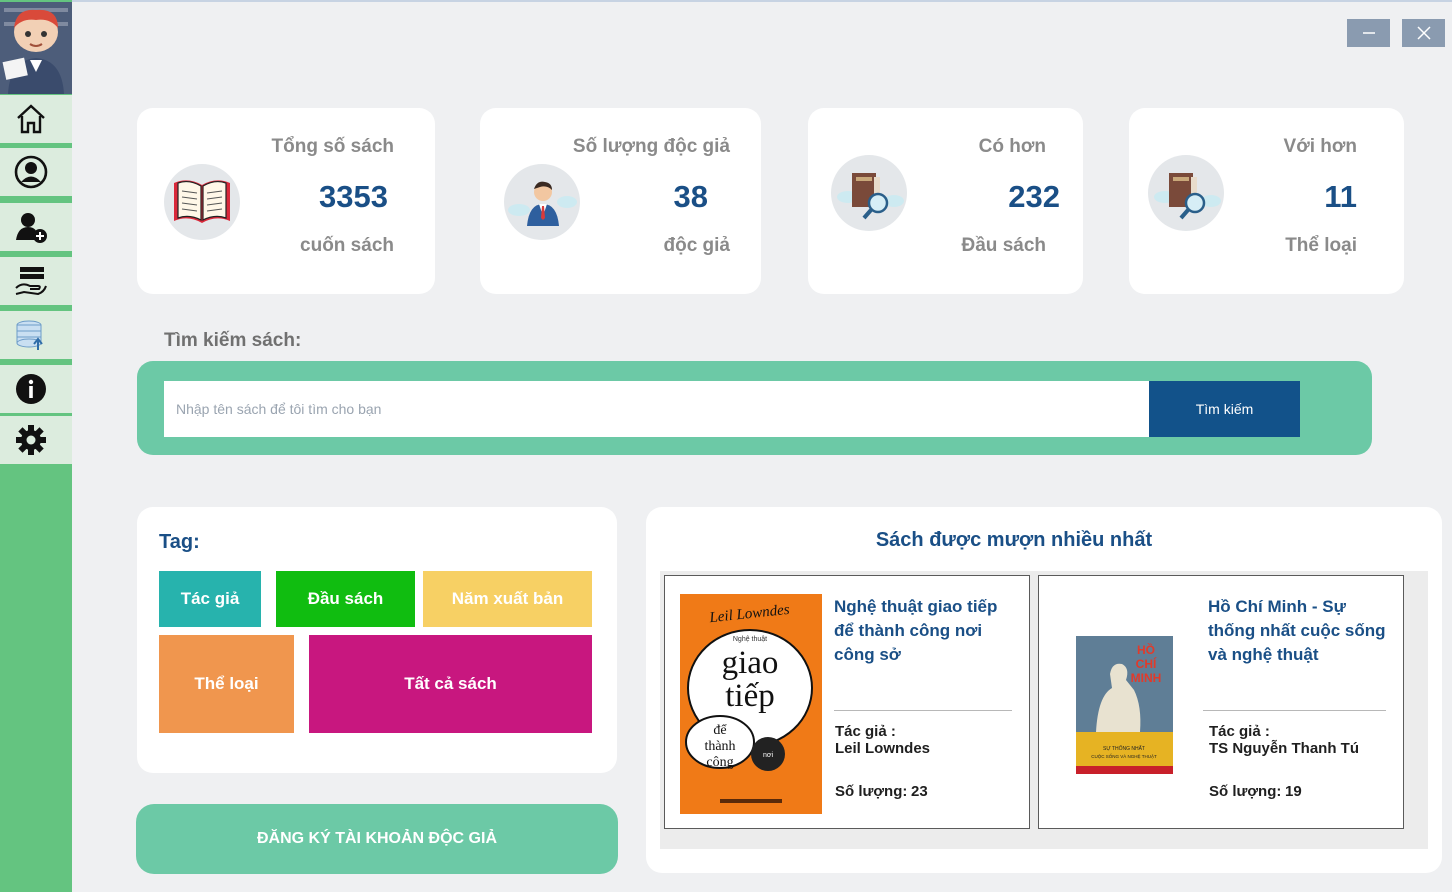 Image resolution: width=1452 pixels, height=892 pixels. What do you see at coordinates (542, 202) in the screenshot?
I see `reader-icon` at bounding box center [542, 202].